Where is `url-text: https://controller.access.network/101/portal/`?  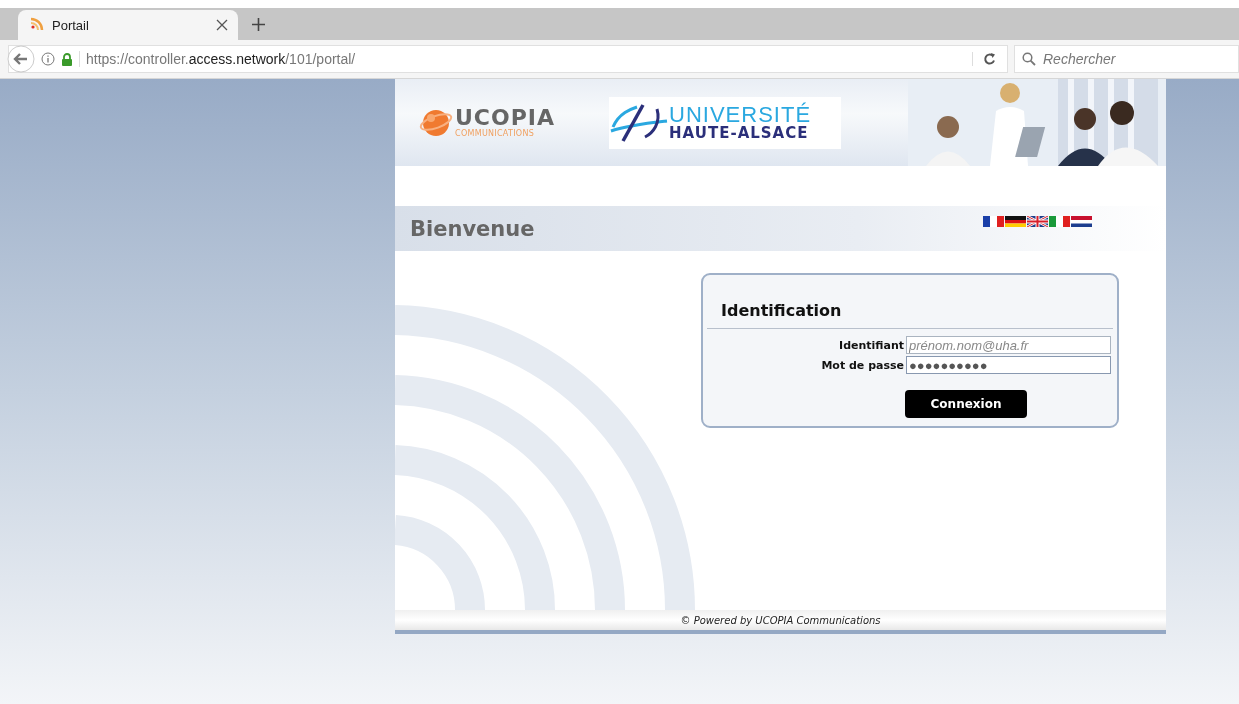
url-text: https://controller.access.network/101/portal/ is located at coordinates (217, 59).